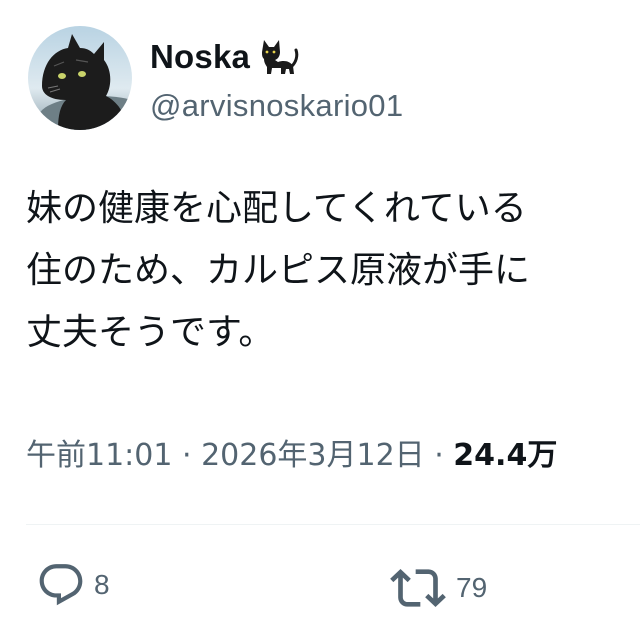  What do you see at coordinates (99, 455) in the screenshot?
I see `tweet-time: 午前11:01` at bounding box center [99, 455].